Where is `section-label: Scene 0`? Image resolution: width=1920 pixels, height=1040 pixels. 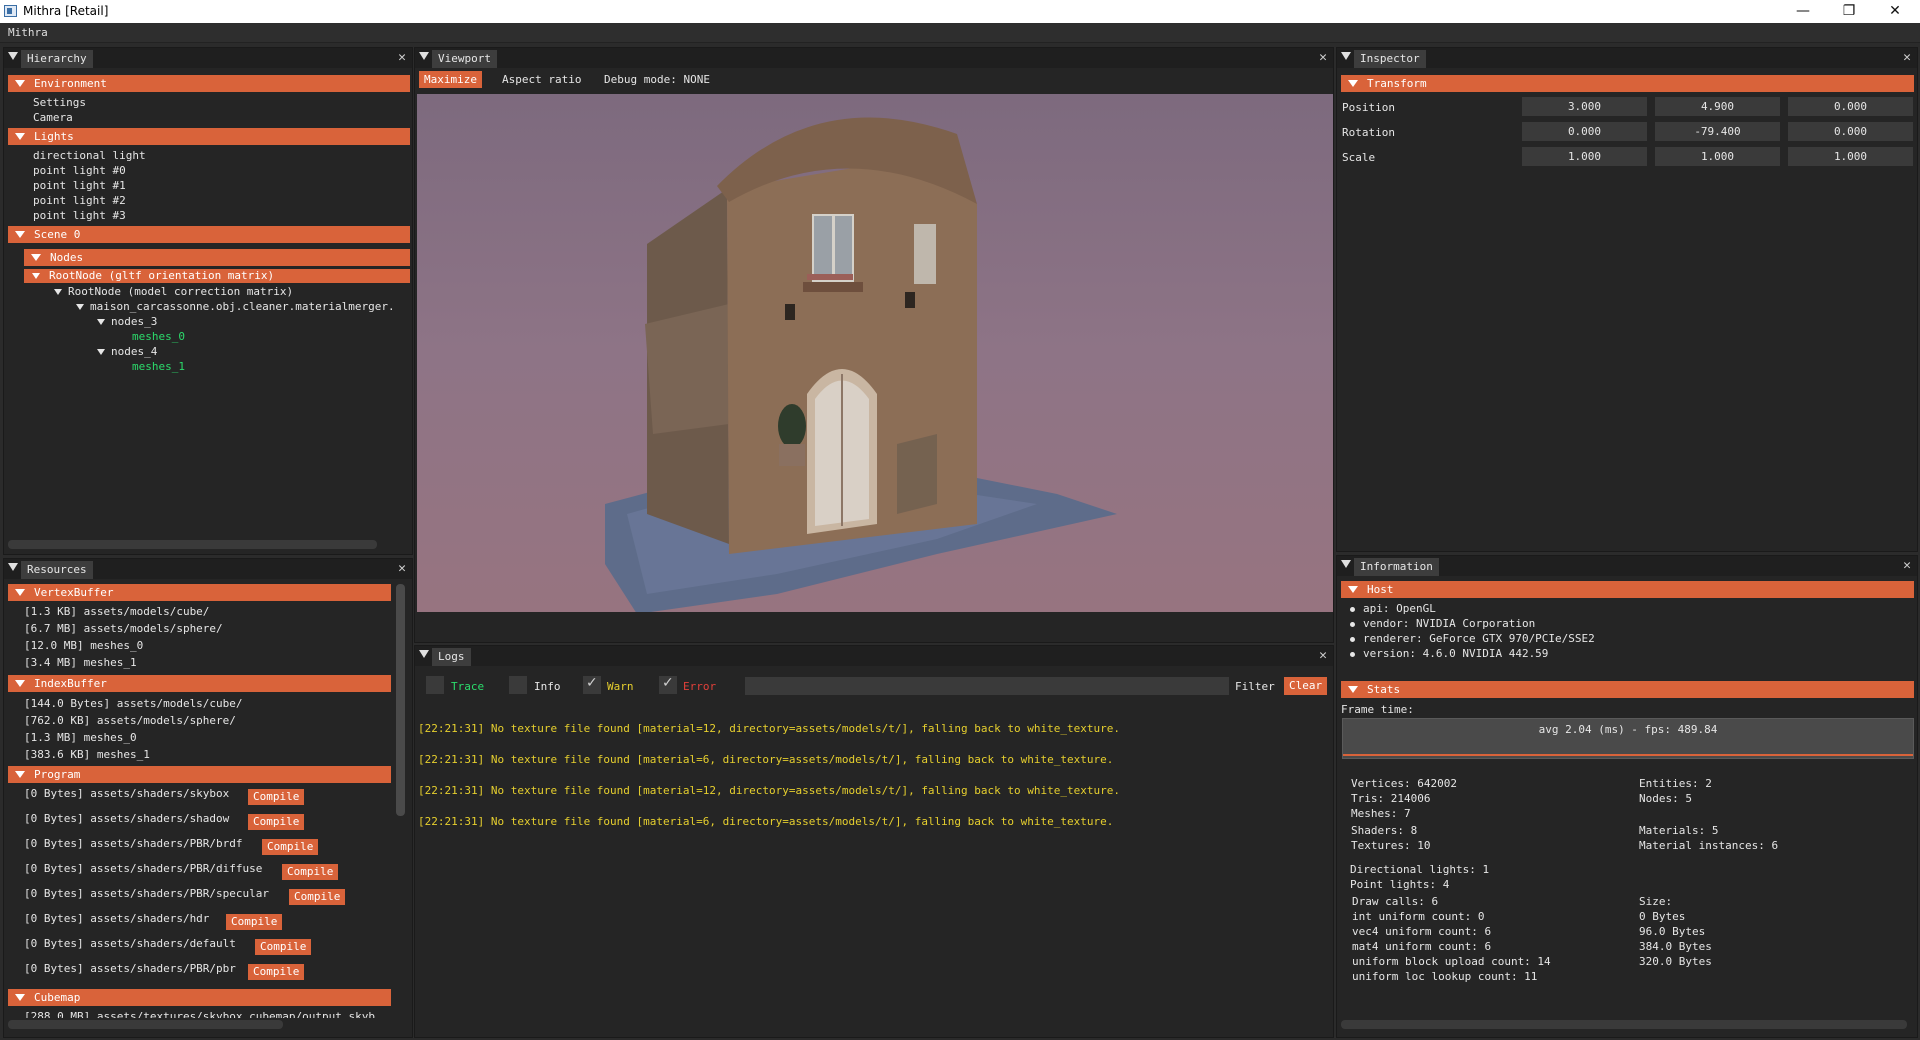 section-label: Scene 0 is located at coordinates (57, 234).